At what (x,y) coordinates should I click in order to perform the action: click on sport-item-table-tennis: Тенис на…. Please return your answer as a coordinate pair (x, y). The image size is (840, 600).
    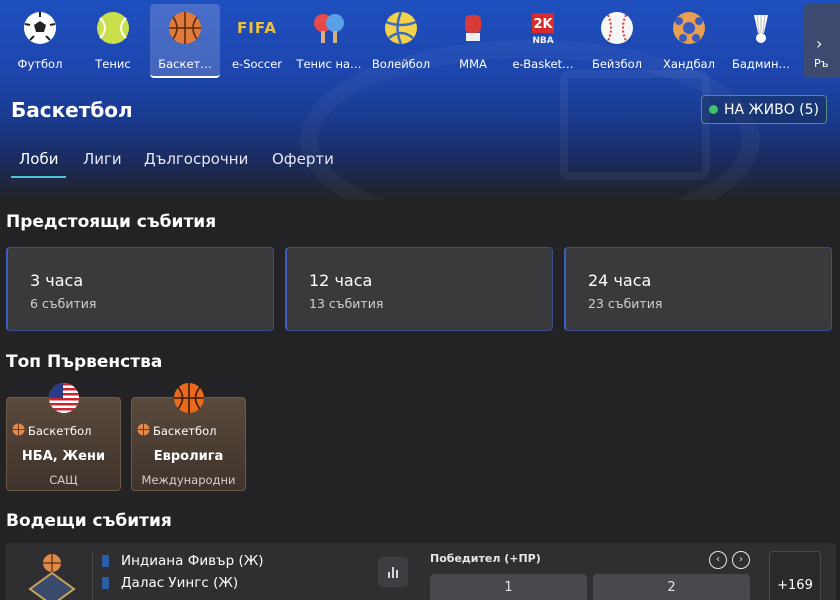
    Looking at the image, I should click on (329, 41).